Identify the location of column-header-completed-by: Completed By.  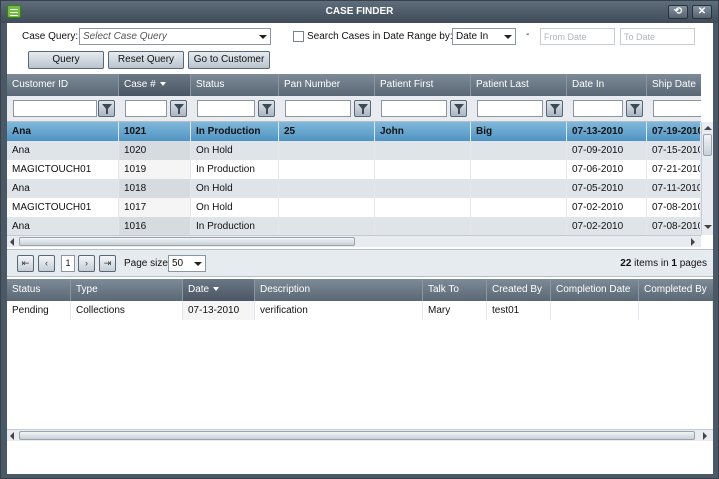
(676, 290).